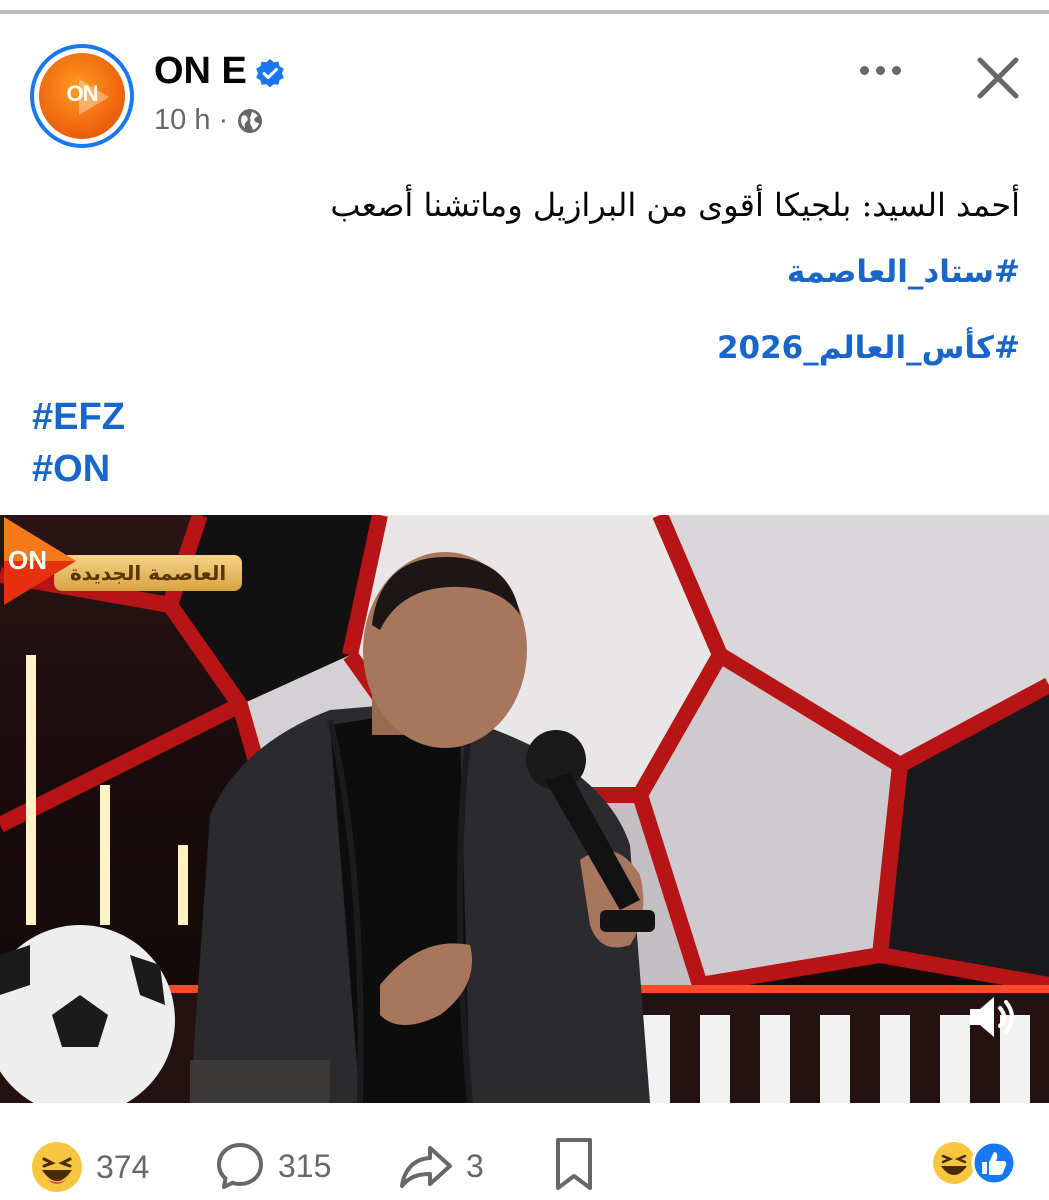  Describe the element at coordinates (574, 1164) in the screenshot. I see `bookmark-icon` at that location.